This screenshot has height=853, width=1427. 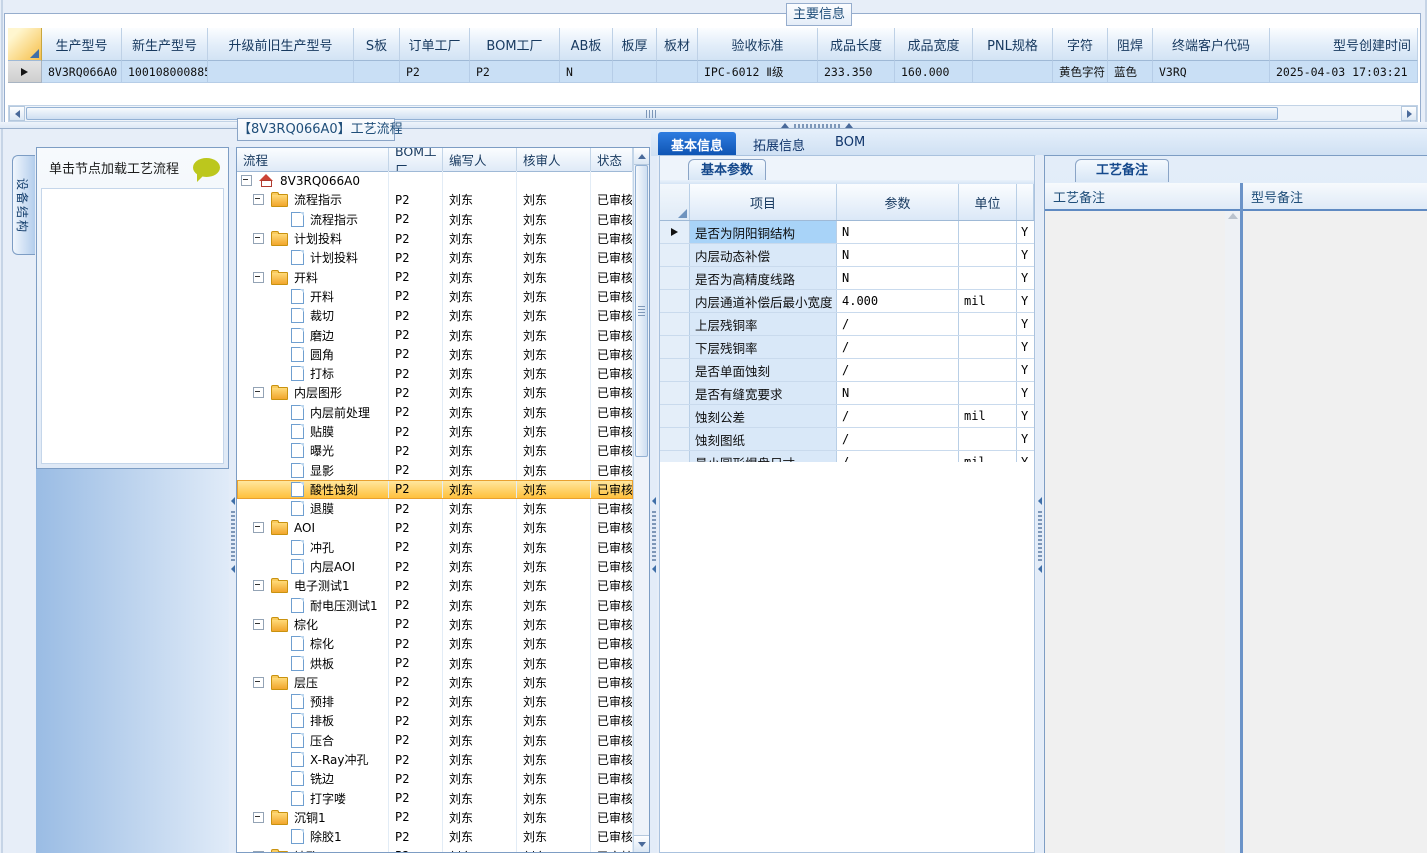 I want to click on param-item-cell: 是否有缝宽要求, so click(x=763, y=393).